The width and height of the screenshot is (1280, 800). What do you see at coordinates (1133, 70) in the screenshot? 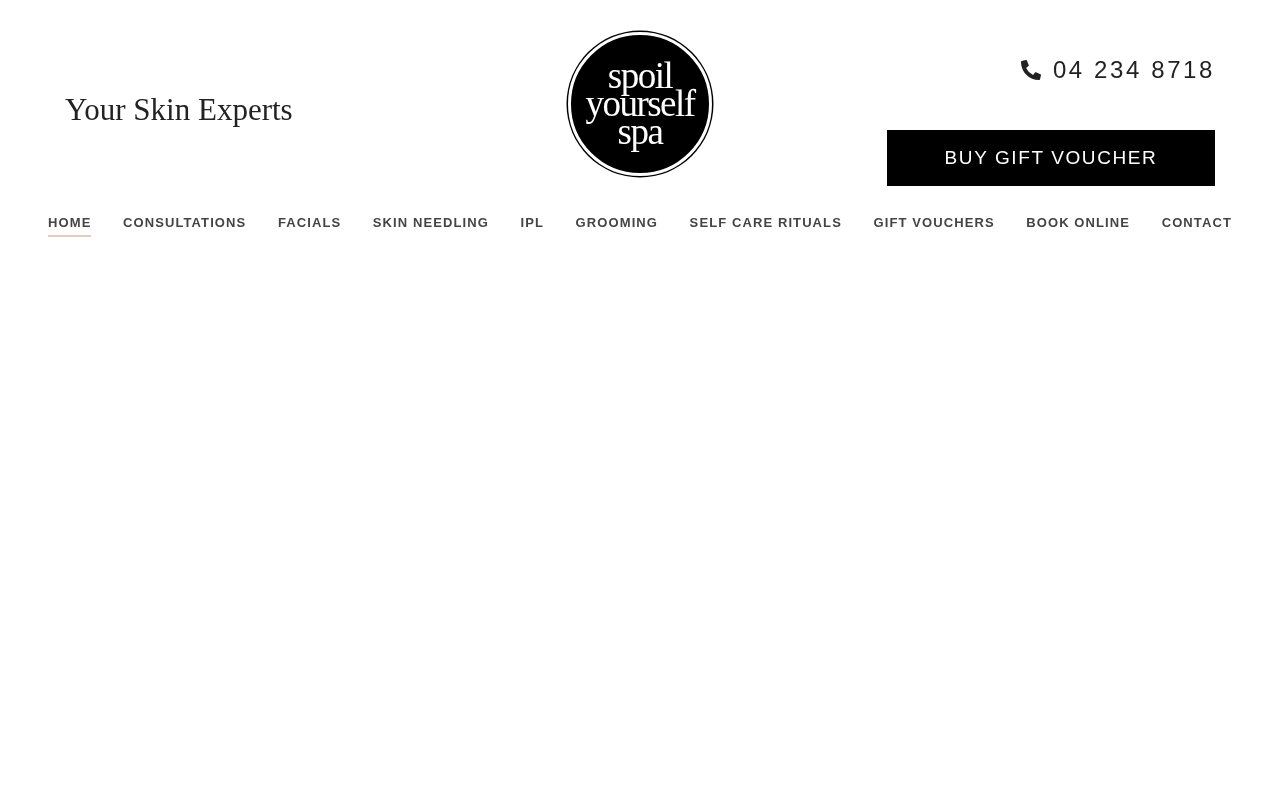
I see `phone-link: 04 234 8718` at bounding box center [1133, 70].